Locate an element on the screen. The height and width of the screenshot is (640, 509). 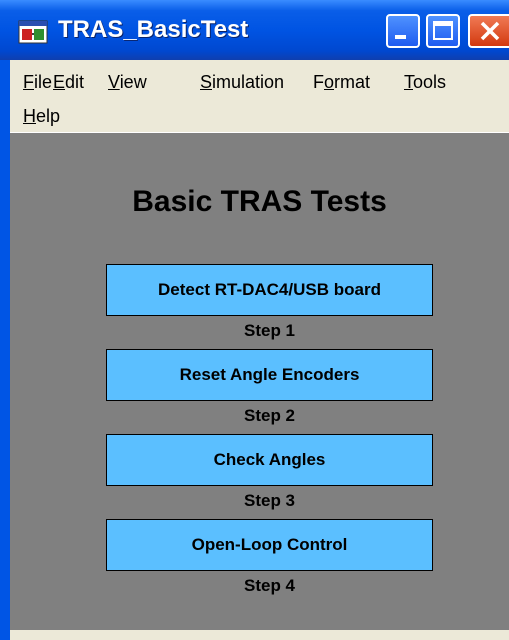
page-title: Basic TRAS Tests is located at coordinates (259, 201).